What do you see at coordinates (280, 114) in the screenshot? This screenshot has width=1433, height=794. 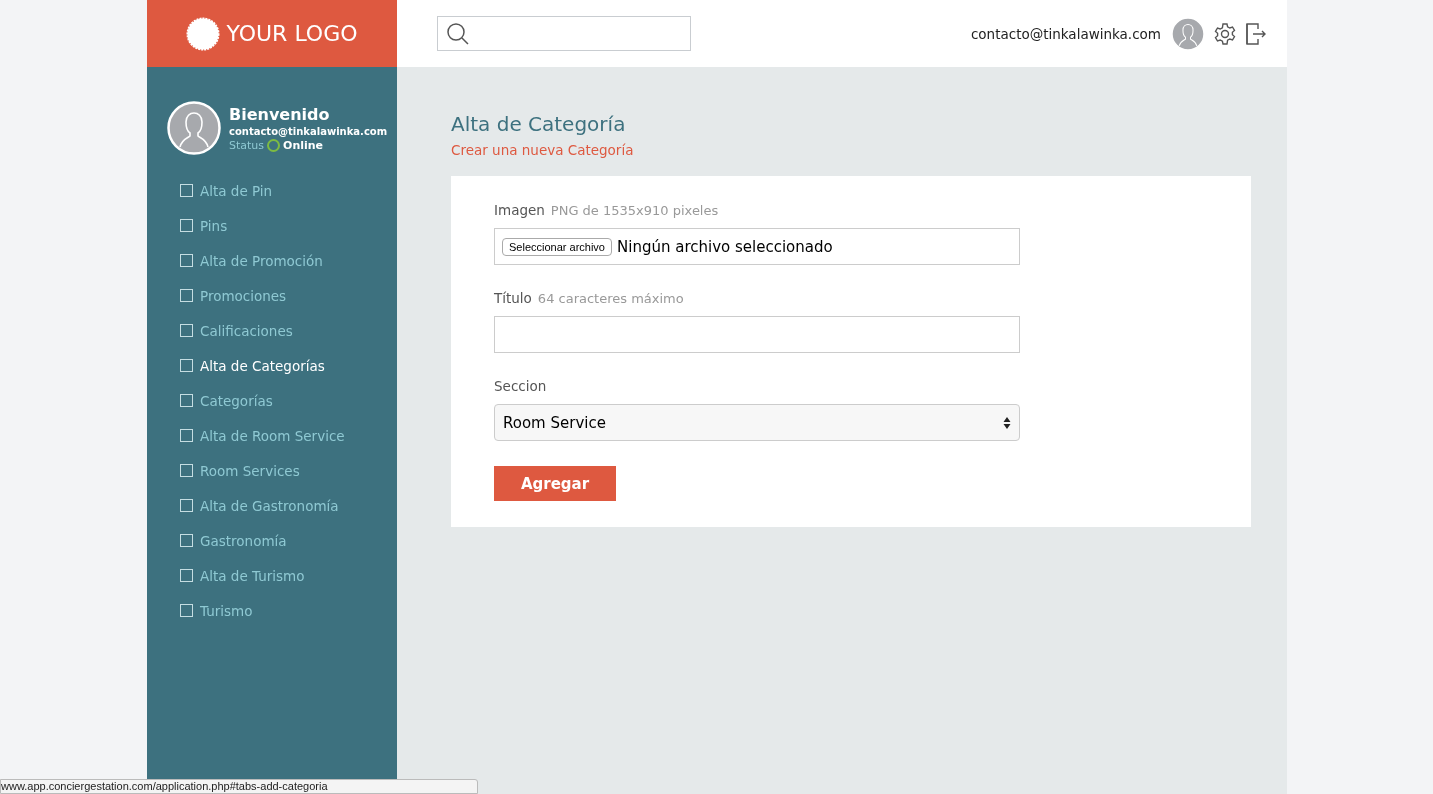 I see `welcome-text: Bienvenido` at bounding box center [280, 114].